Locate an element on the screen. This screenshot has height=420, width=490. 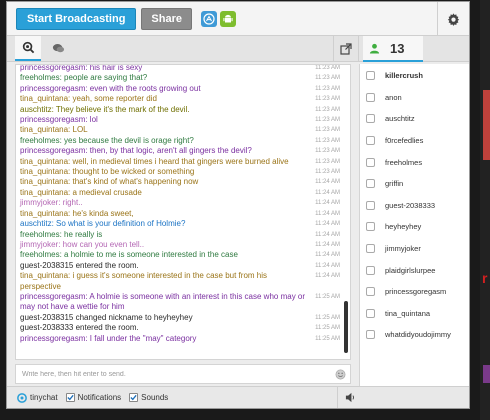
user-list-item: jimmyjoker is located at coordinates (414, 249).